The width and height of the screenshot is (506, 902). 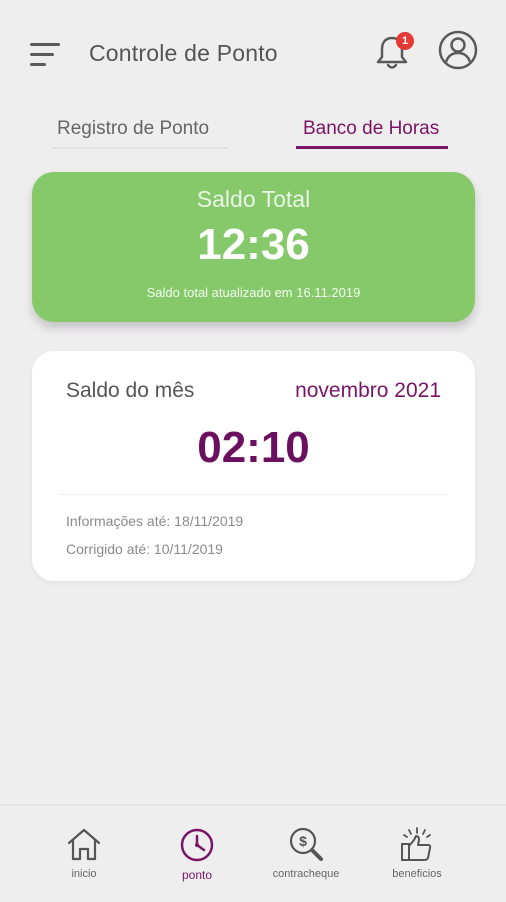 What do you see at coordinates (372, 147) in the screenshot?
I see `active-tab-indicator` at bounding box center [372, 147].